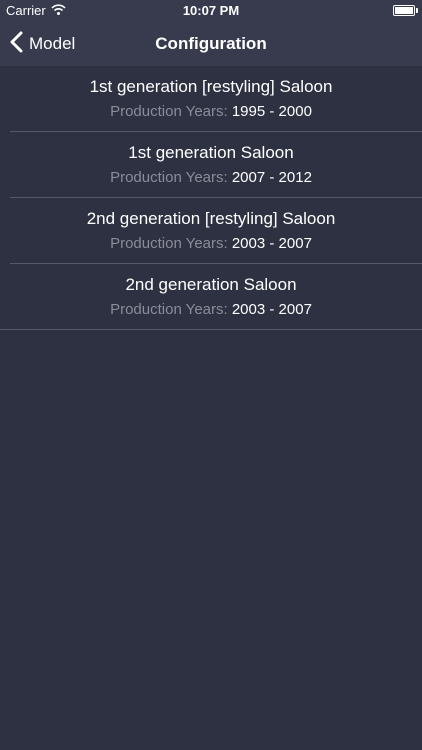 This screenshot has height=750, width=422. I want to click on production-years: Production Years: 1995 - 2000, so click(211, 111).